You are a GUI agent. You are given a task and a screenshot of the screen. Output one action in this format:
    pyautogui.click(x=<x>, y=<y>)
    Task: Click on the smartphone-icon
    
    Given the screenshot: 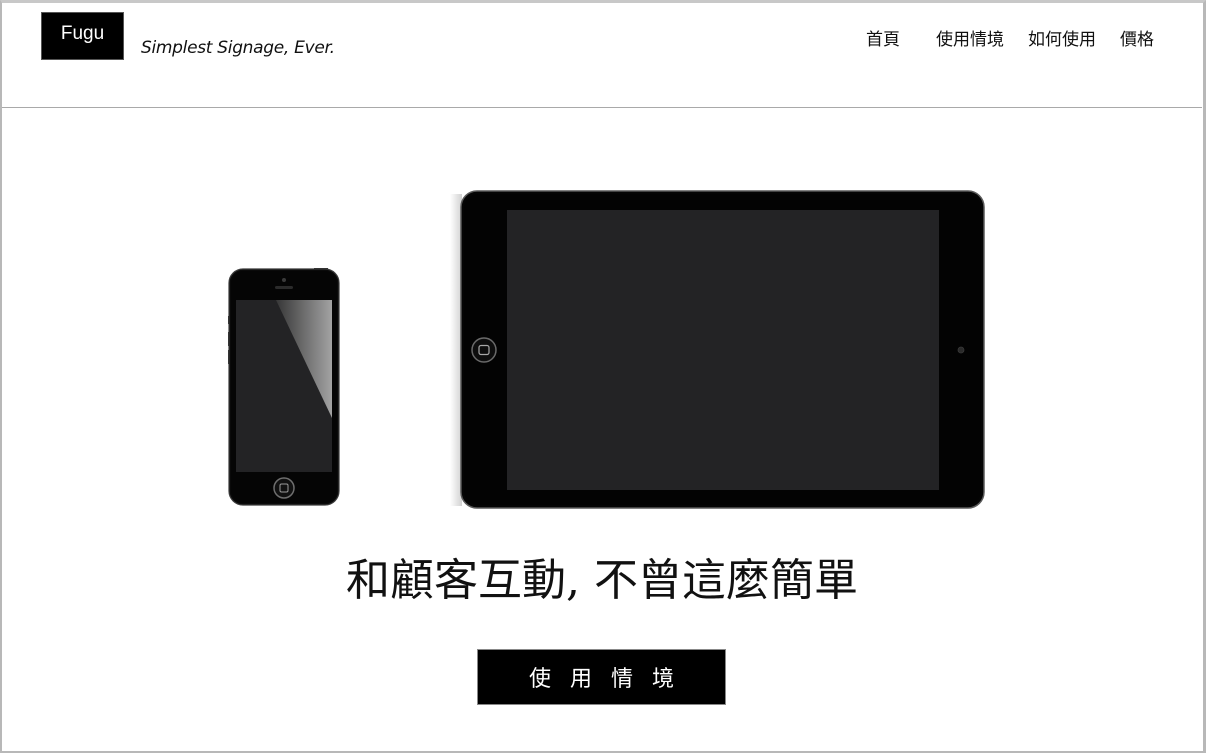 What is the action you would take?
    pyautogui.click(x=284, y=387)
    